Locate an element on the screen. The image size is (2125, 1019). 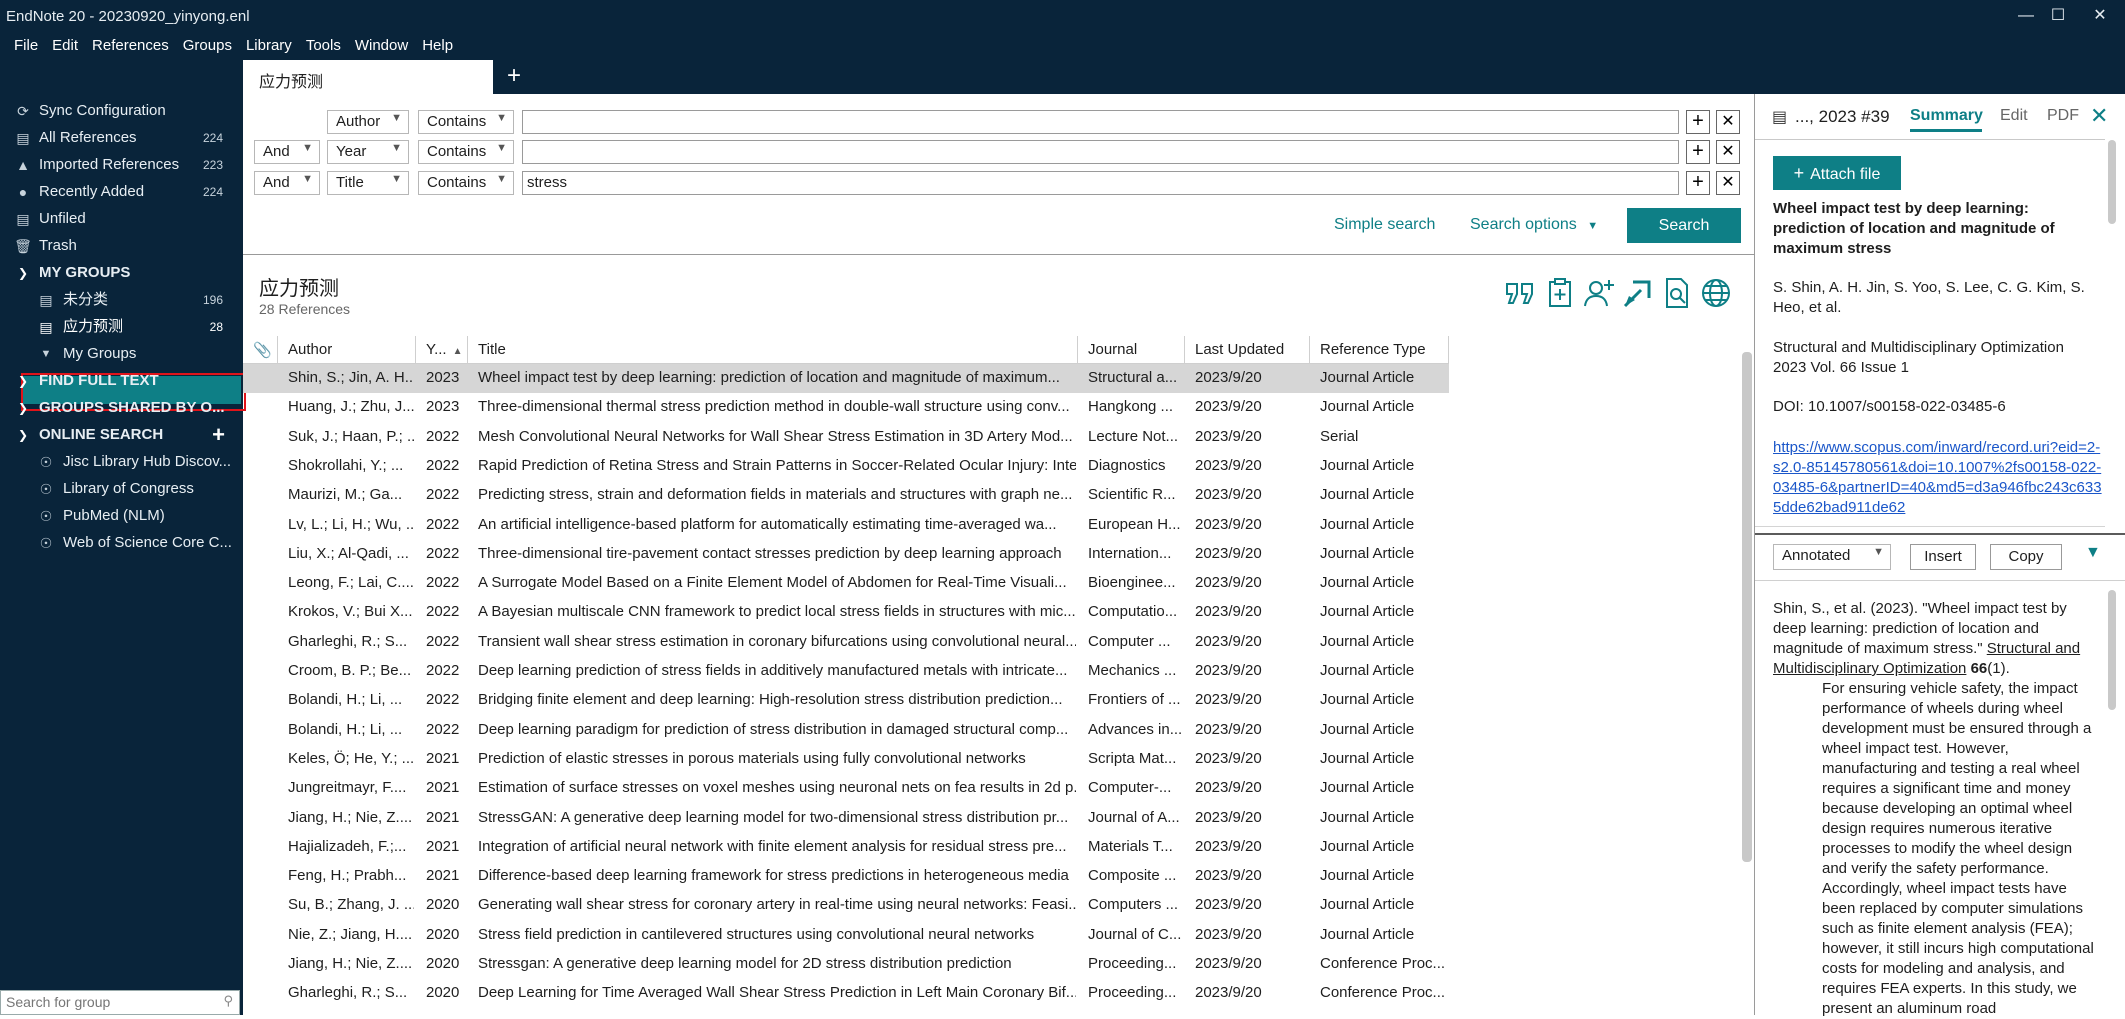
menu-tools: Tools is located at coordinates (323, 43).